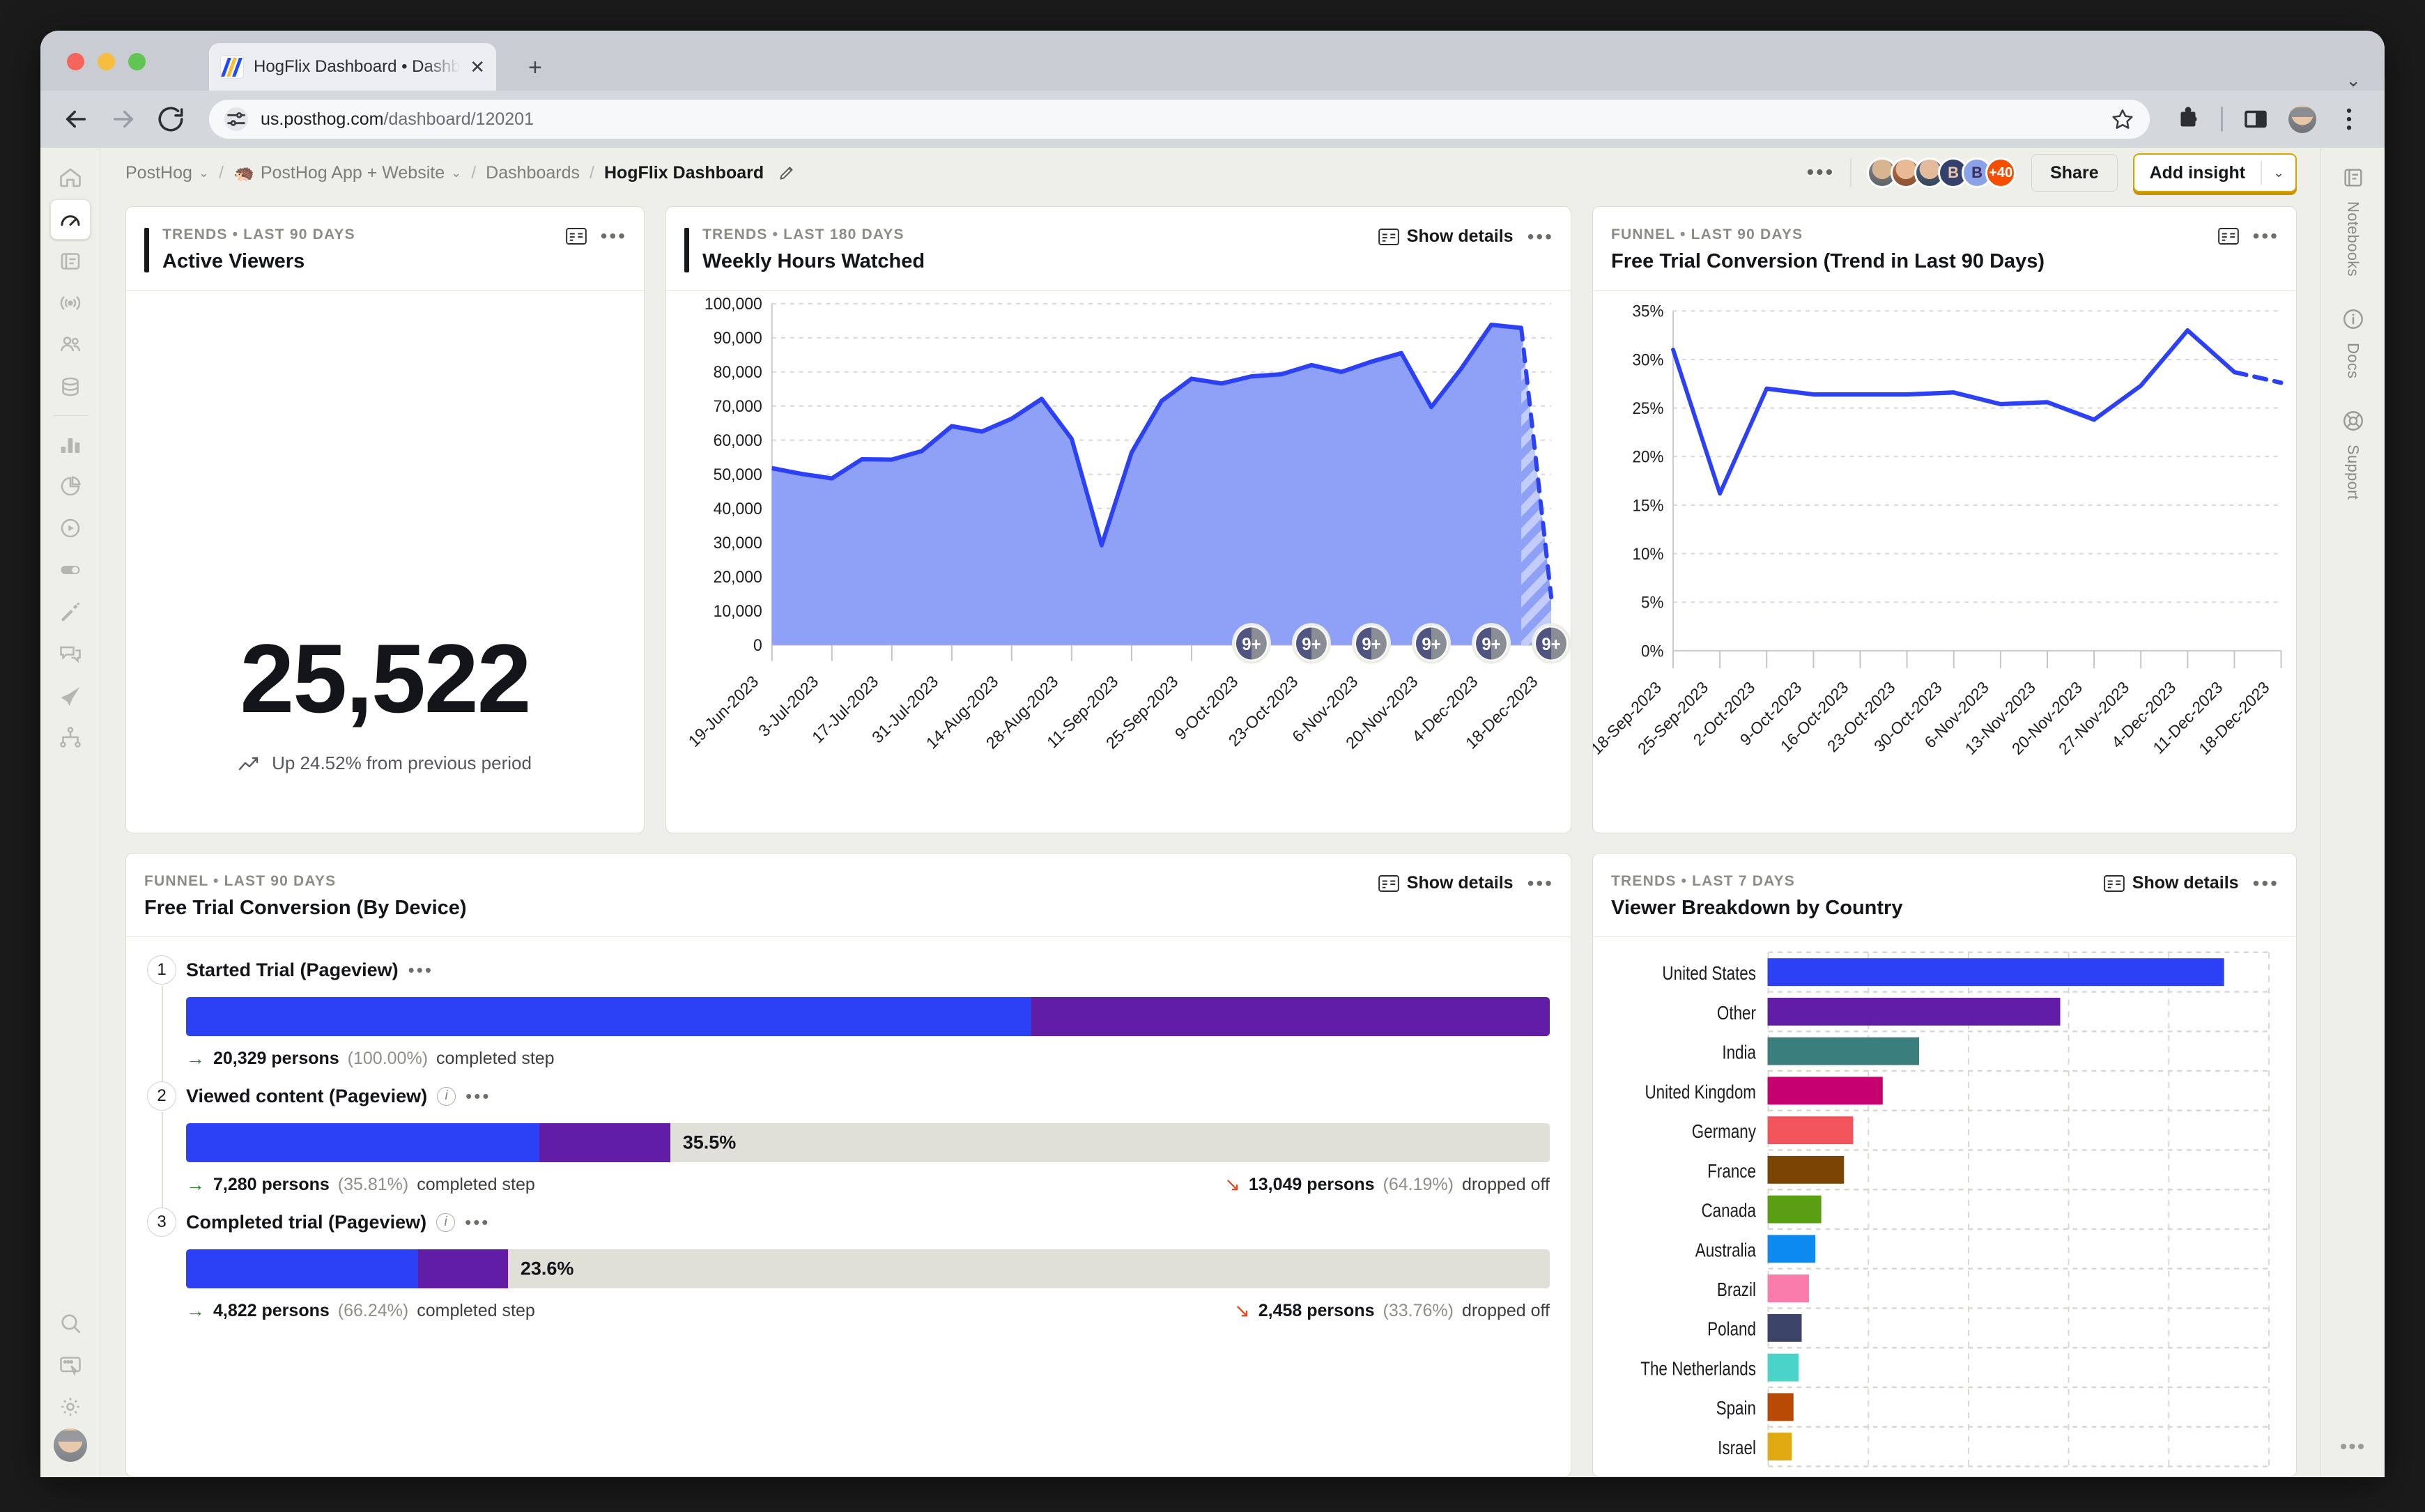 The image size is (2425, 1512). What do you see at coordinates (868, 1059) in the screenshot?
I see `funnel-step-metrics: → 20,329 persons (100.00%) completed step` at bounding box center [868, 1059].